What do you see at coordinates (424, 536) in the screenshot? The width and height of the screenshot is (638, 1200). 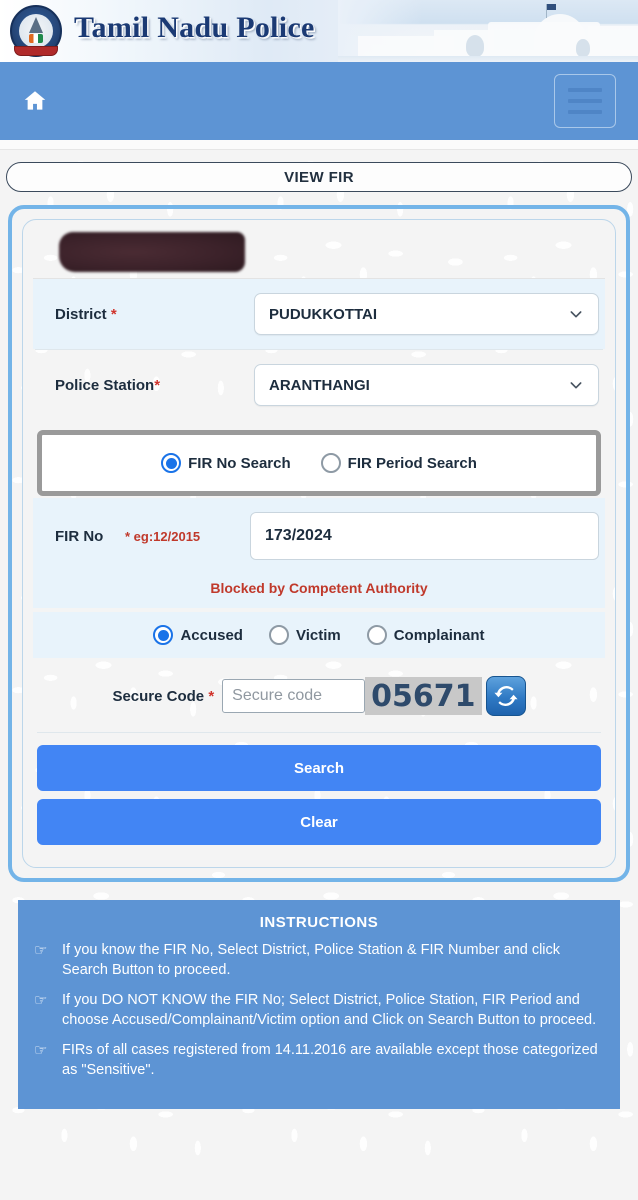 I see `fir-no-input: 173/2024` at bounding box center [424, 536].